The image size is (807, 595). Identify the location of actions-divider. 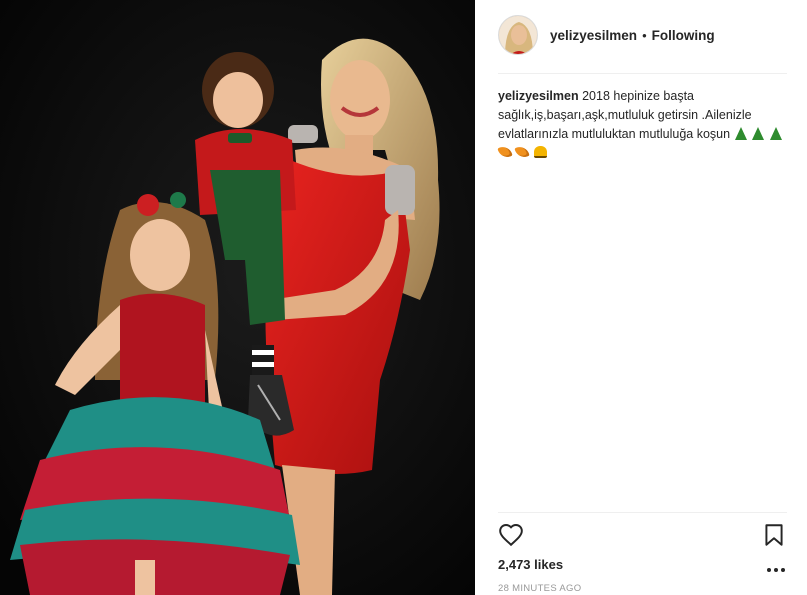
(642, 512).